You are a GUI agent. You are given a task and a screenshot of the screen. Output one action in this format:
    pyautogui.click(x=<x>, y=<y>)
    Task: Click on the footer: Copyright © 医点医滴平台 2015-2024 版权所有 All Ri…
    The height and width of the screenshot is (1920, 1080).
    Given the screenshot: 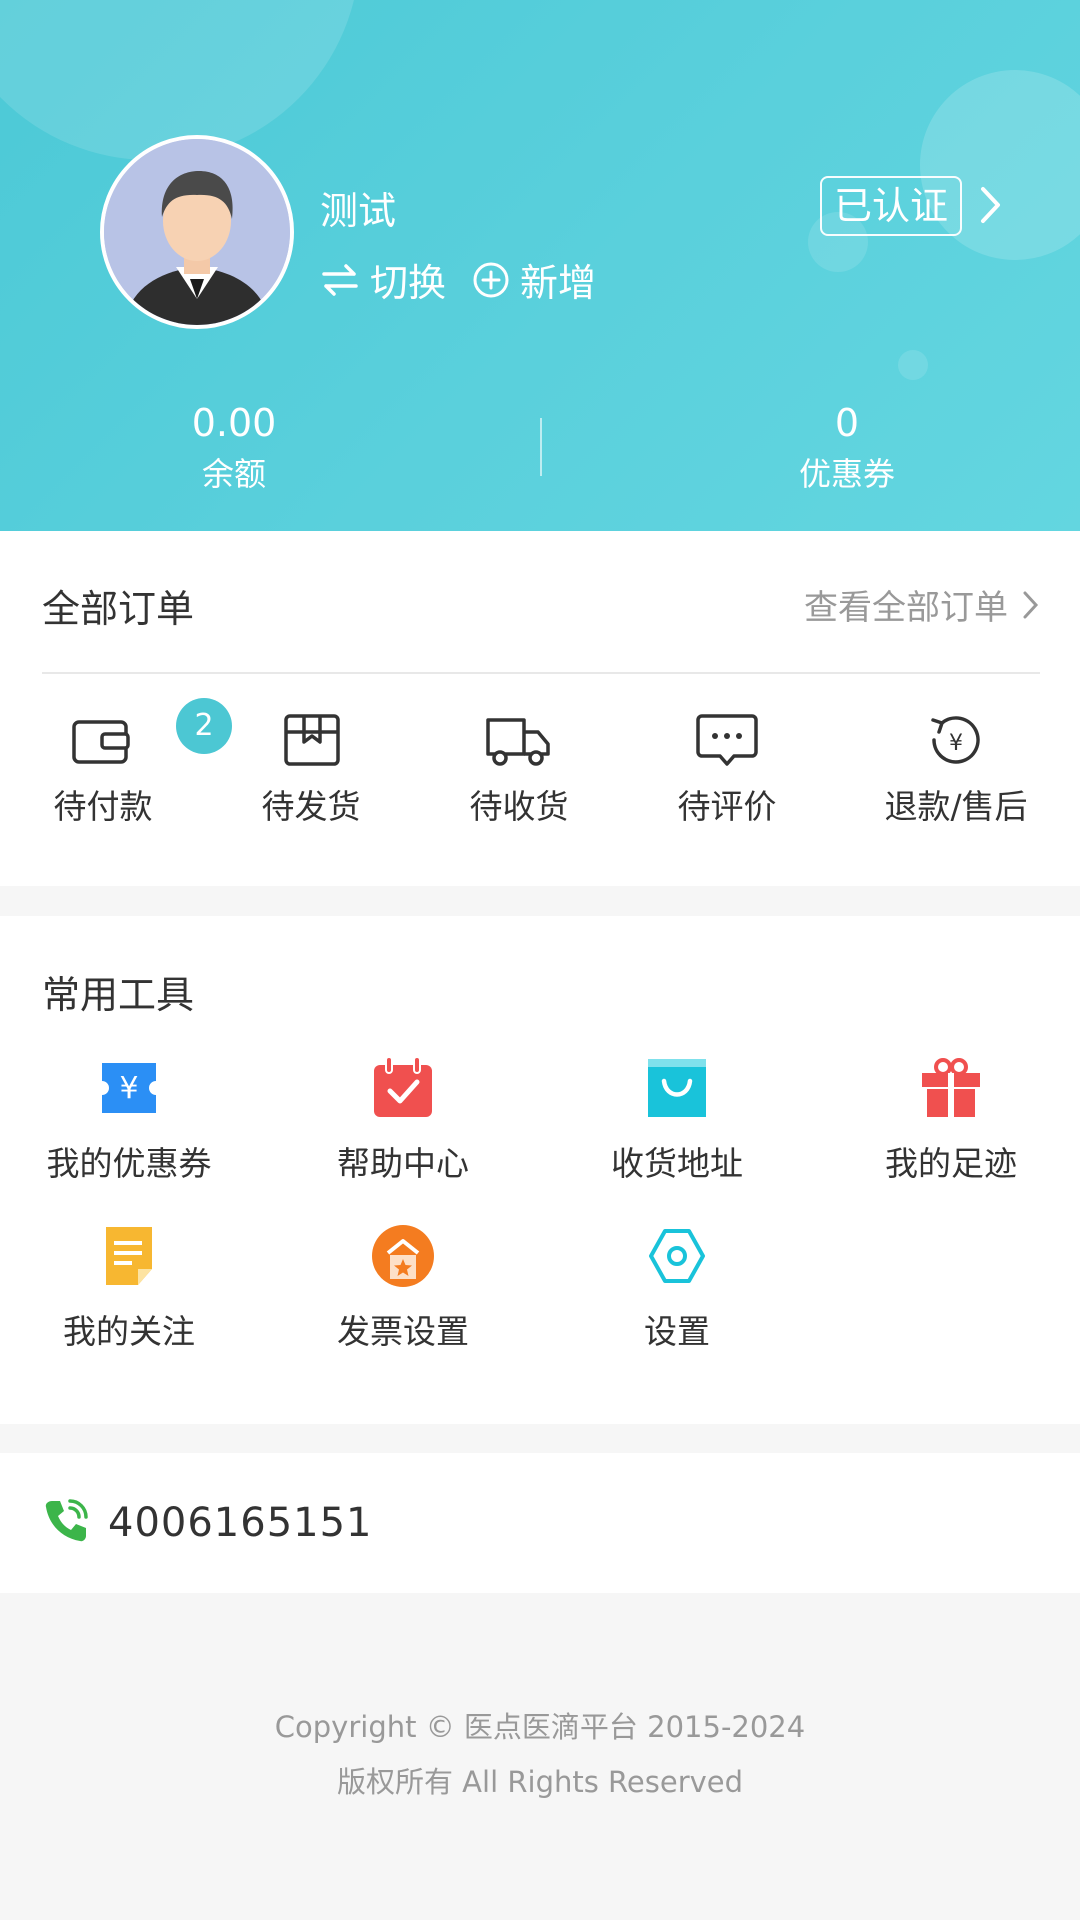 What is the action you would take?
    pyautogui.click(x=540, y=1755)
    